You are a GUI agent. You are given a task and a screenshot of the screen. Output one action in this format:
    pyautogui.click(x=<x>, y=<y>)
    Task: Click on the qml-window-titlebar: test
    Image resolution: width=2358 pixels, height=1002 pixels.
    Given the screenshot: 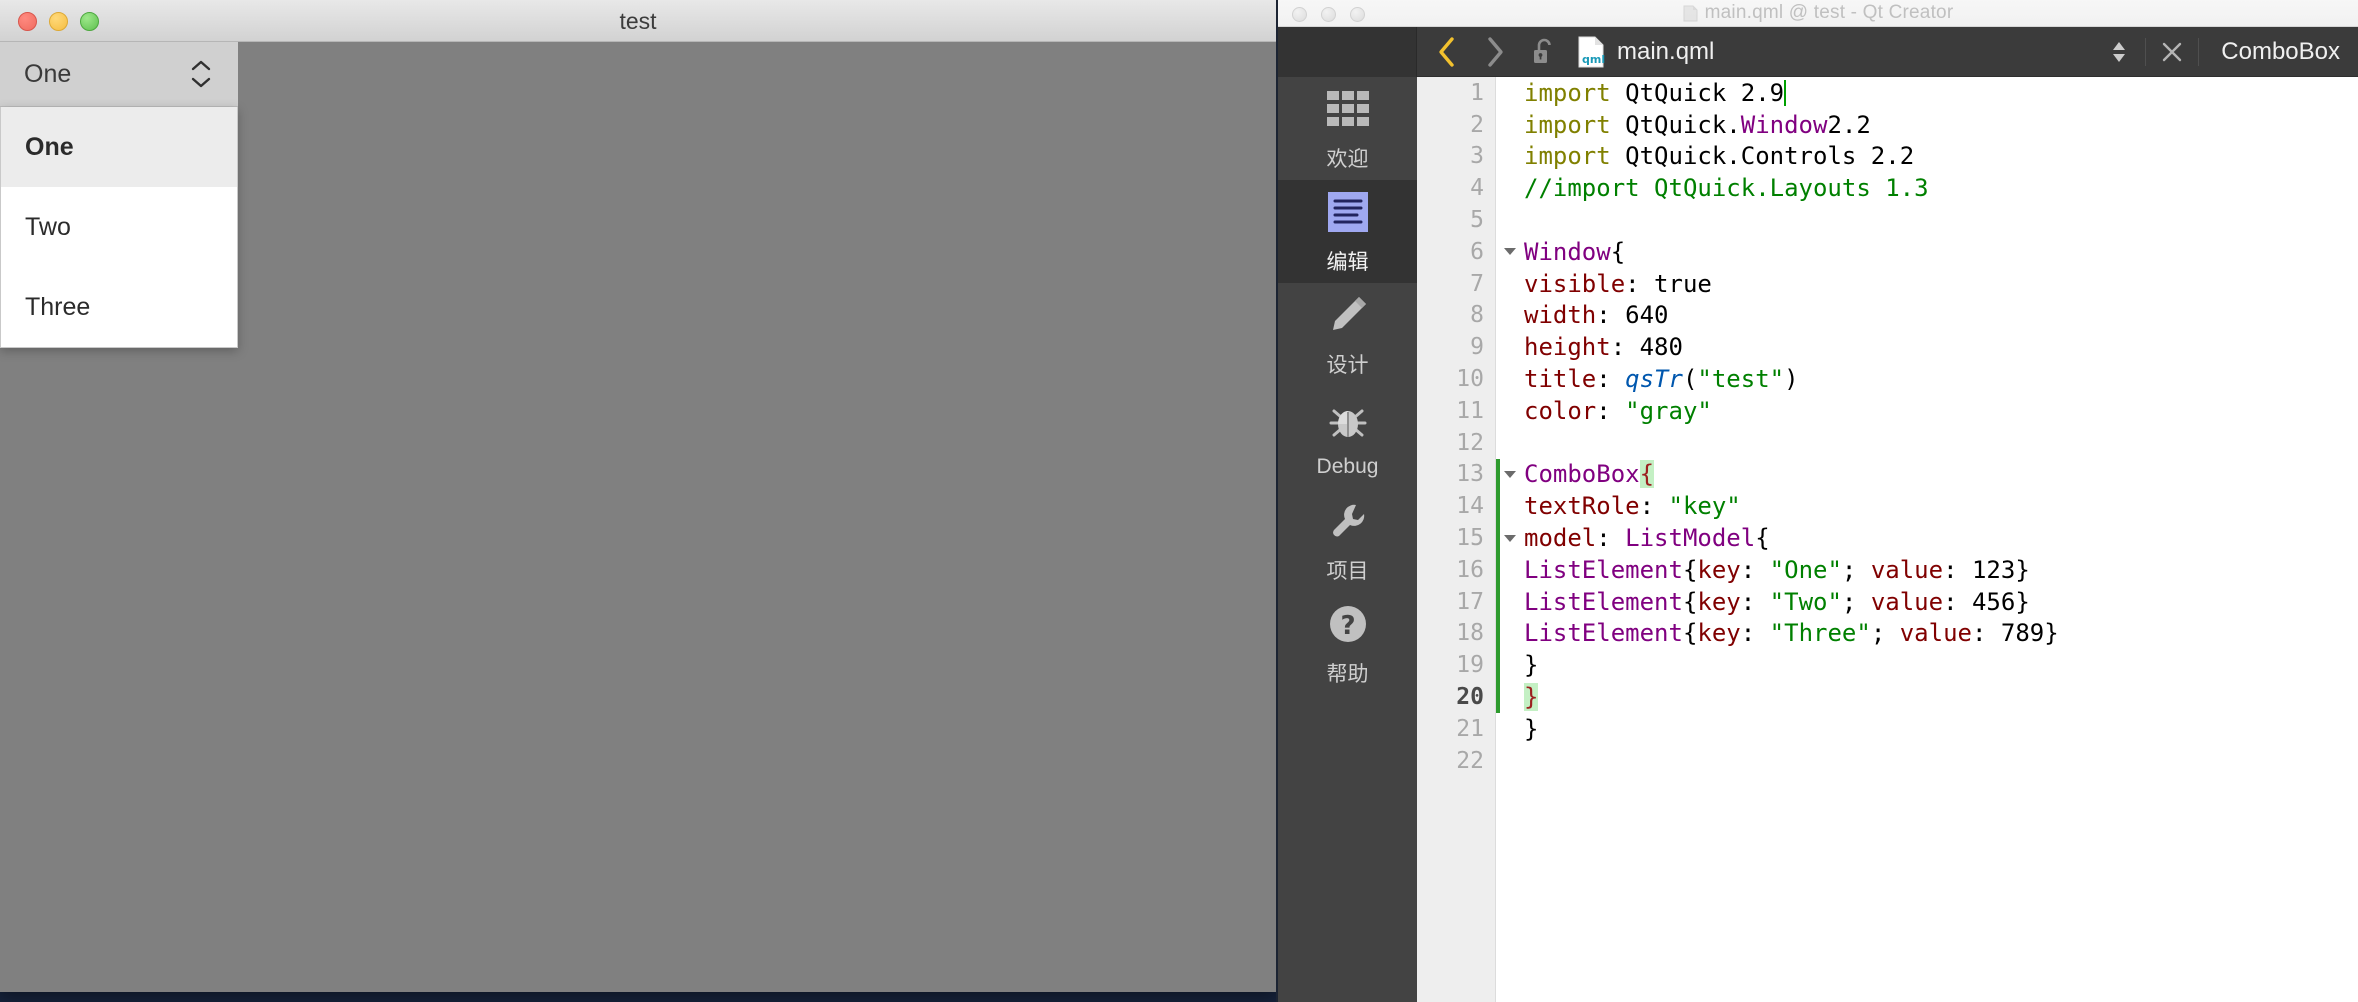 What is the action you would take?
    pyautogui.click(x=638, y=21)
    